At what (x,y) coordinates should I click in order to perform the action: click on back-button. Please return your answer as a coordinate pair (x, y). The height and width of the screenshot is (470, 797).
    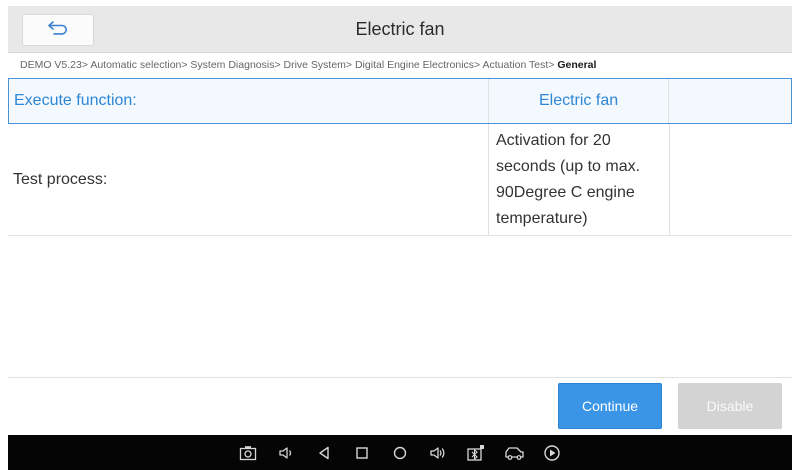
    Looking at the image, I should click on (58, 30).